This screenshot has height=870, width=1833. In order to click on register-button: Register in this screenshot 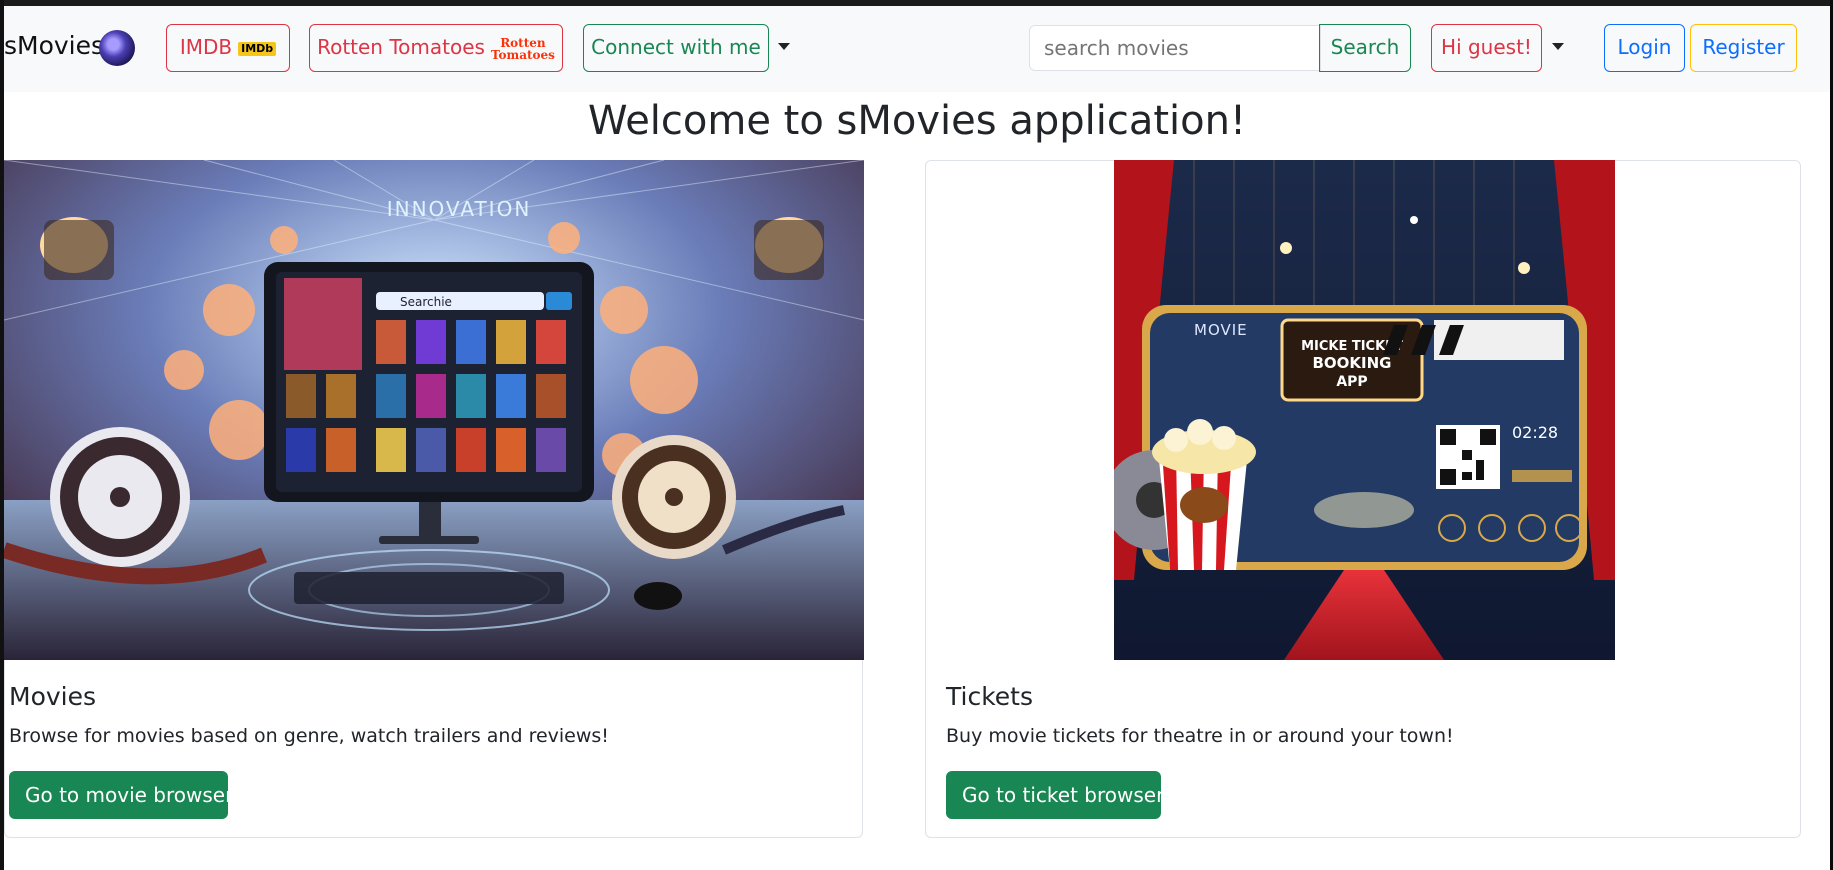, I will do `click(1743, 48)`.